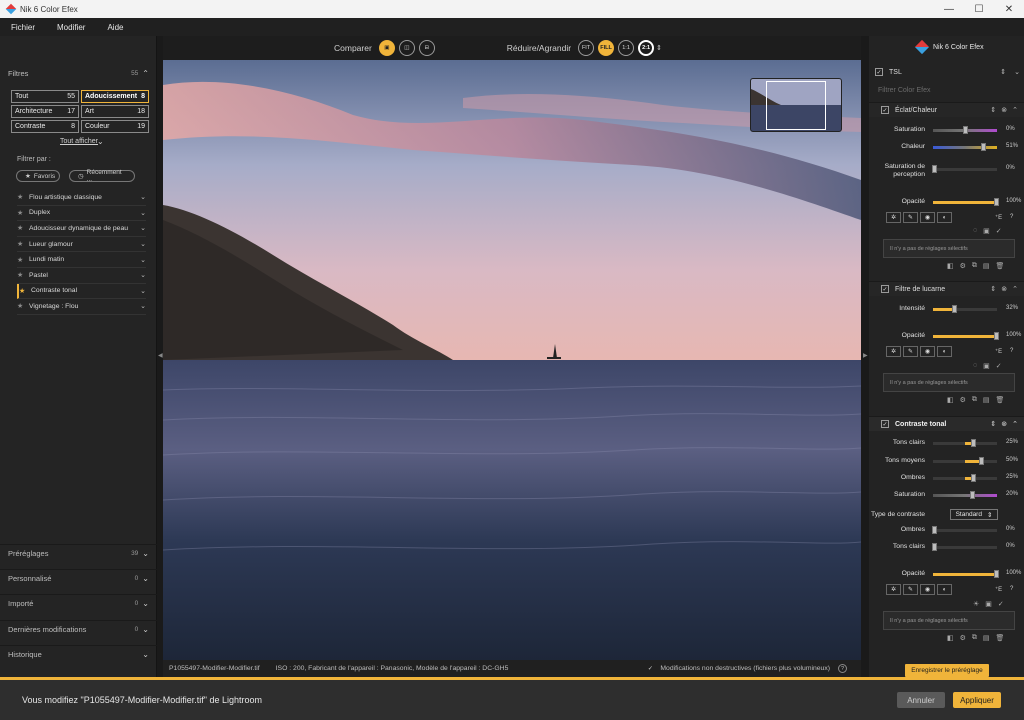 The image size is (1024, 720). Describe the element at coordinates (81, 260) in the screenshot. I see `filter-item: ★ Lundi matin ⌄` at that location.